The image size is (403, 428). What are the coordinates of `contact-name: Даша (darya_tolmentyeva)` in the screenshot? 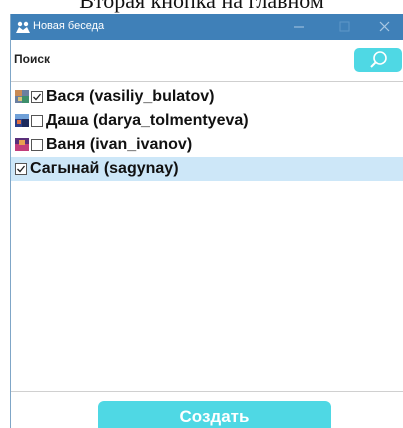 It's located at (147, 120).